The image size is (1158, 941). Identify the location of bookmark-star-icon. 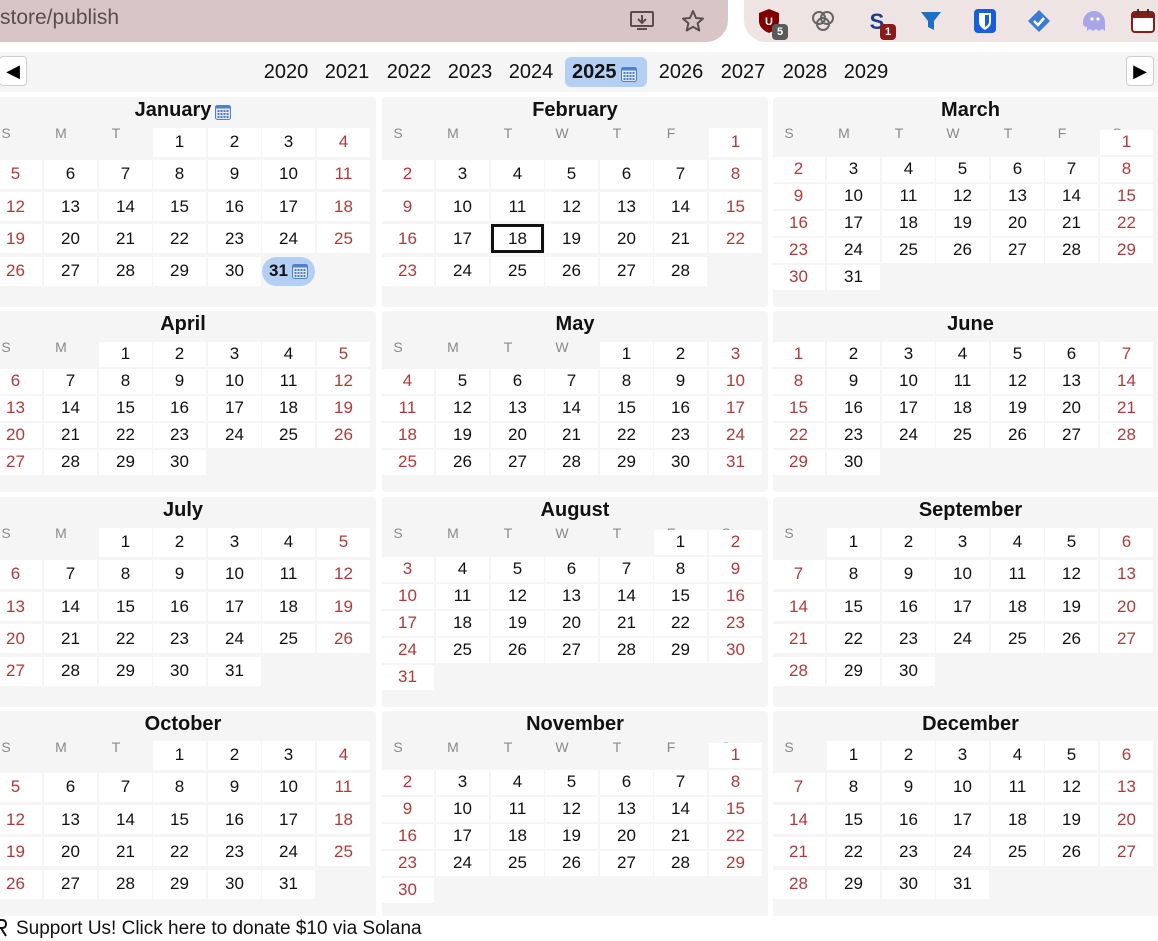
(693, 21).